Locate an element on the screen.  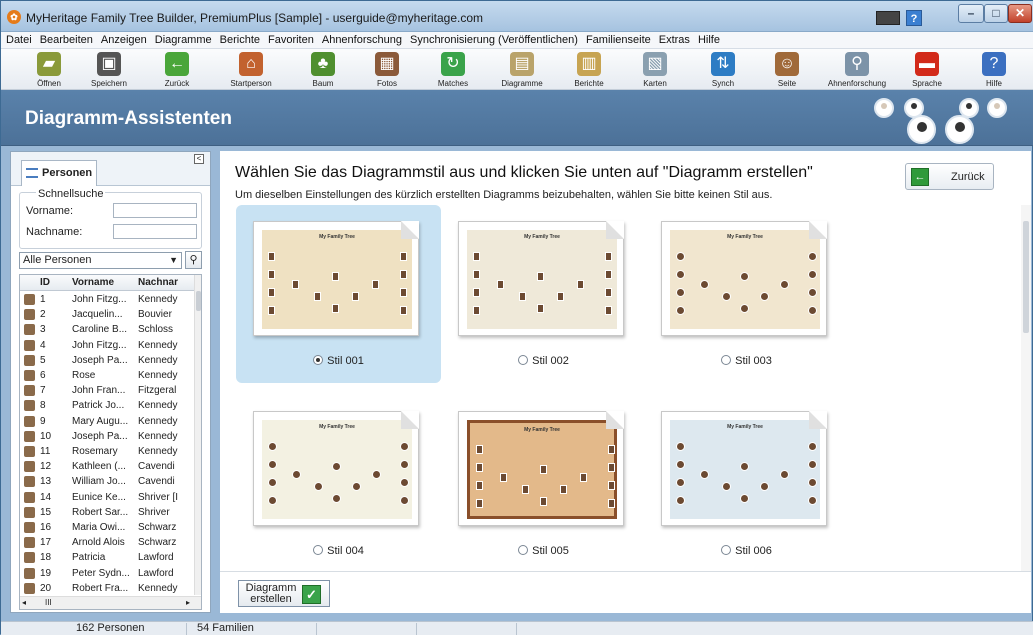
table-row: 16 Maria Owi... Schwarz is located at coordinates (108, 527).